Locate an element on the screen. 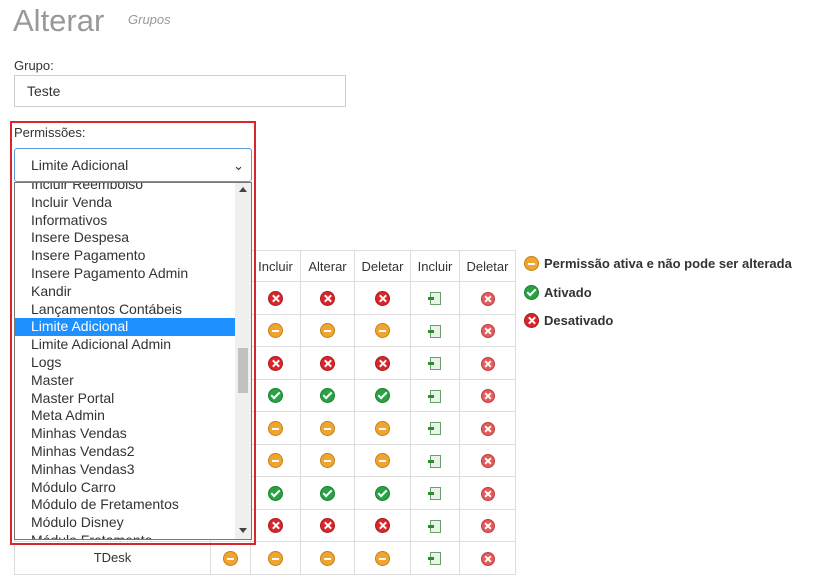 The width and height of the screenshot is (816, 575). legend-disabled: Desativado is located at coordinates (568, 320).